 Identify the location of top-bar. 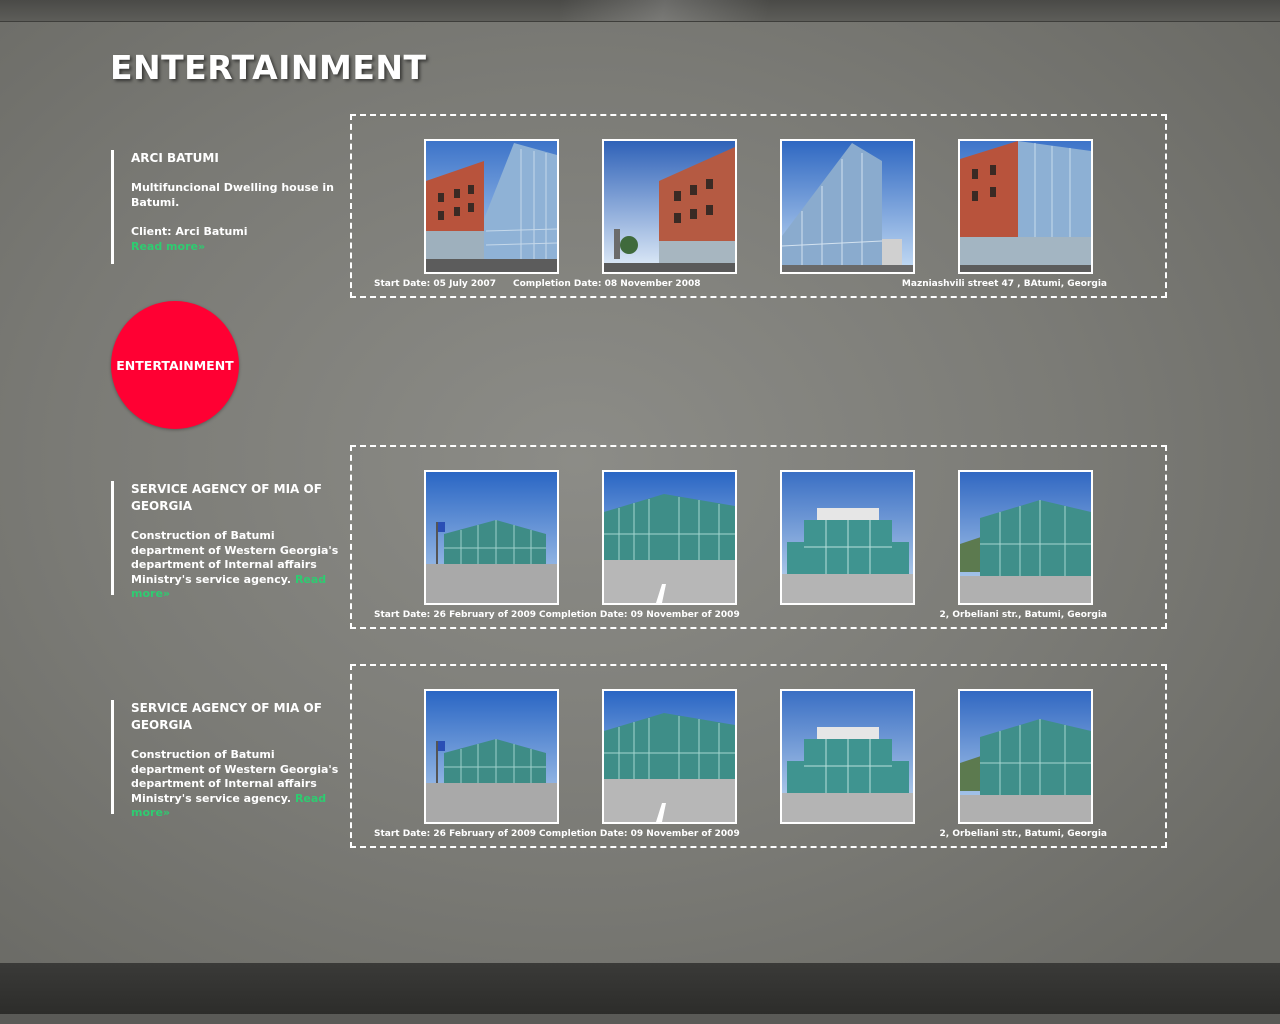
(640, 11).